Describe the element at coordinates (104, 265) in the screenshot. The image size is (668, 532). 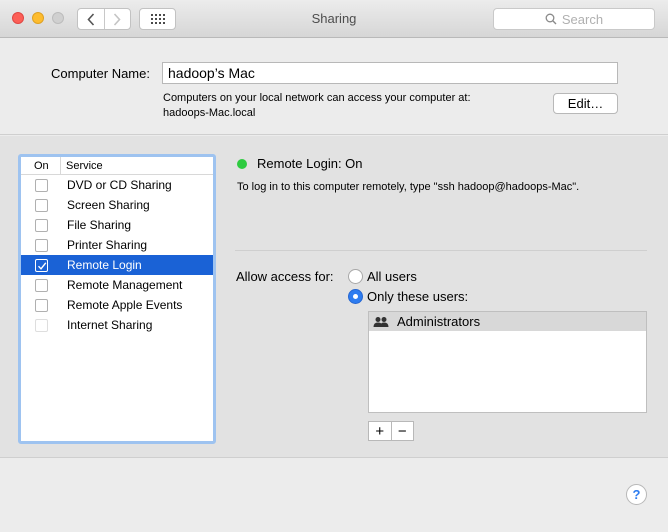
I see `service-label: Remote Login` at that location.